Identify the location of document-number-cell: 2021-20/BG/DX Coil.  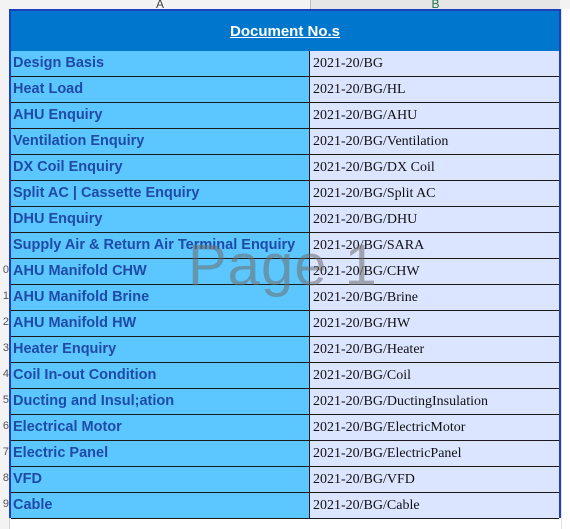
(434, 168).